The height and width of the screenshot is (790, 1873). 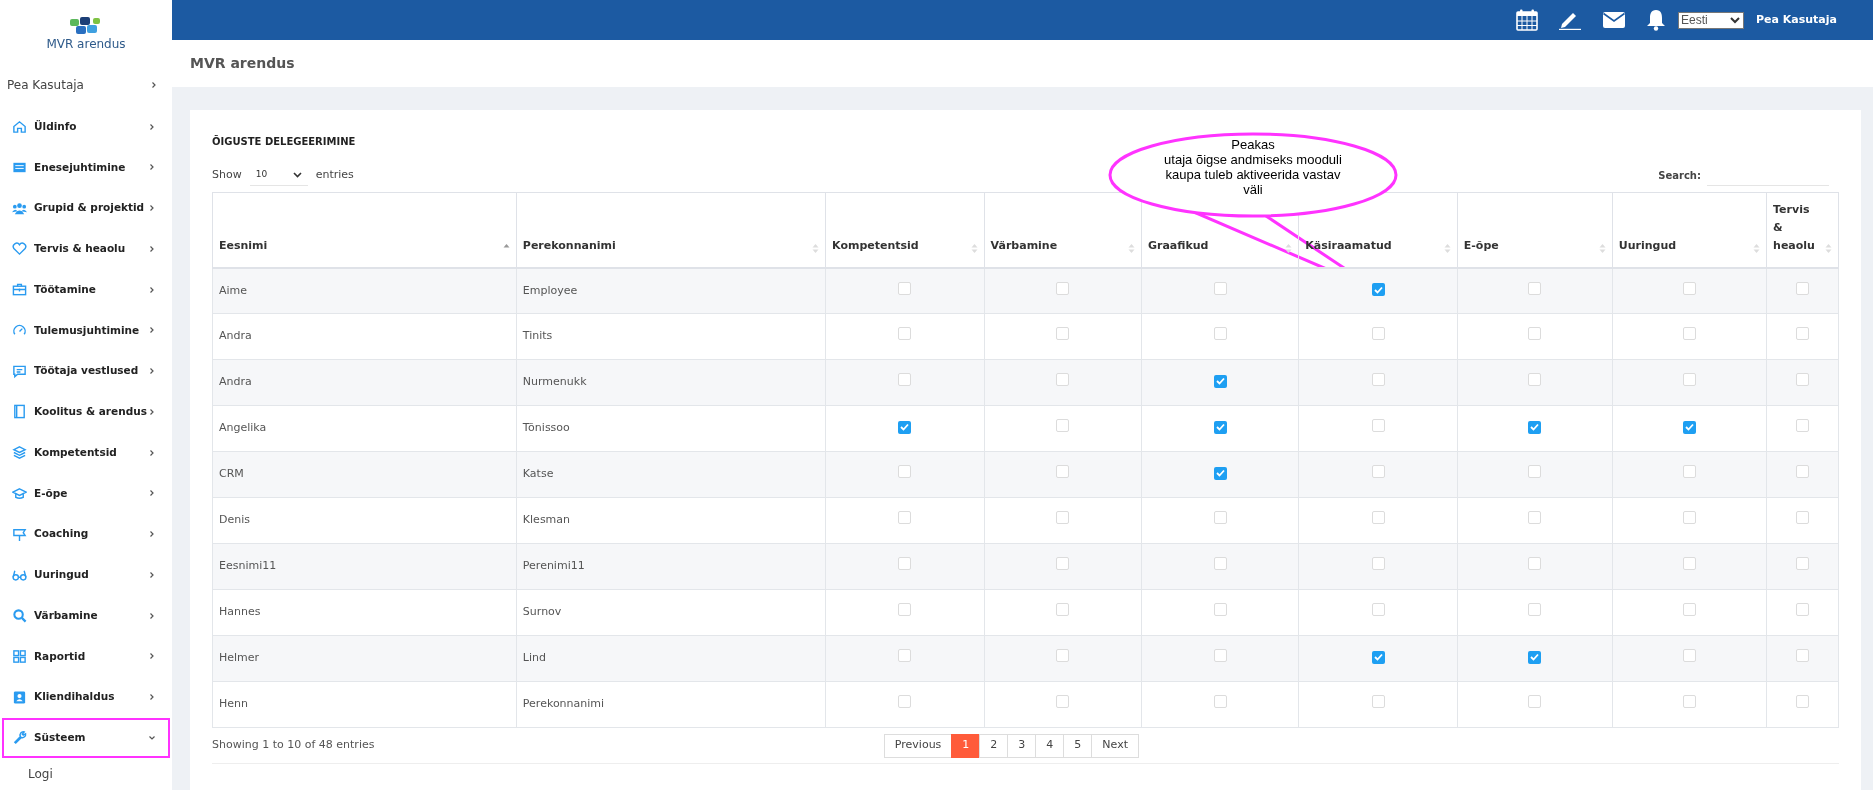 I want to click on bell-icon, so click(x=1656, y=20).